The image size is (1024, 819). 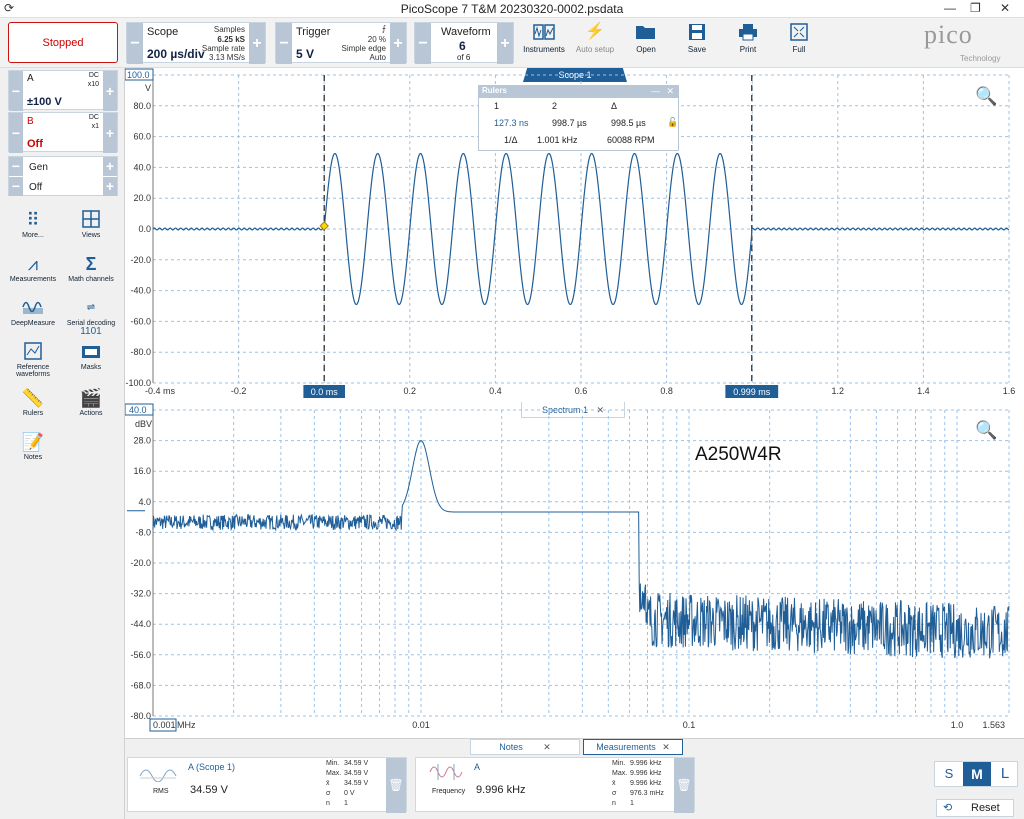 I want to click on grid-icon, so click(x=91, y=220).